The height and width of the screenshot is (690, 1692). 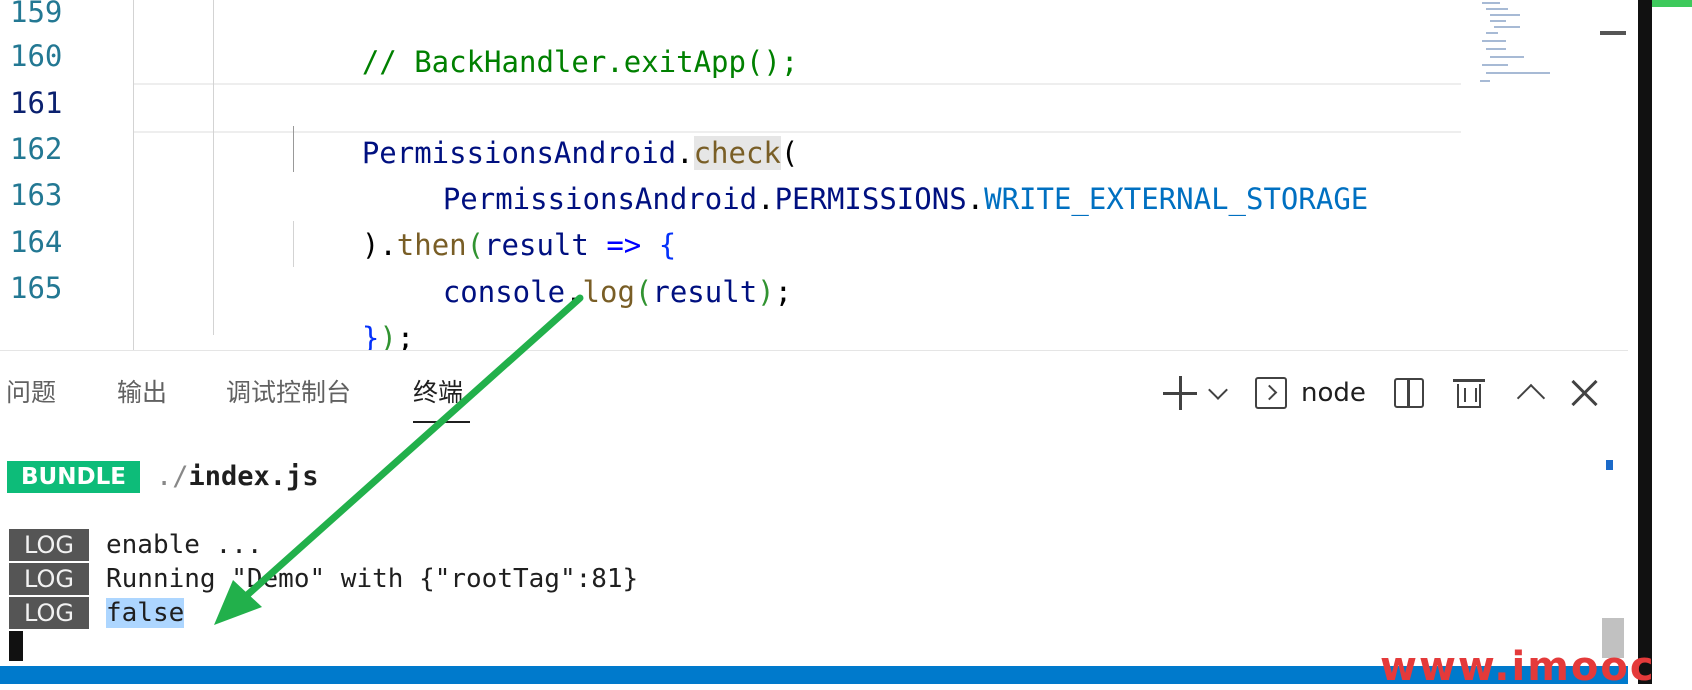 I want to click on line-number: 160, so click(x=36, y=56).